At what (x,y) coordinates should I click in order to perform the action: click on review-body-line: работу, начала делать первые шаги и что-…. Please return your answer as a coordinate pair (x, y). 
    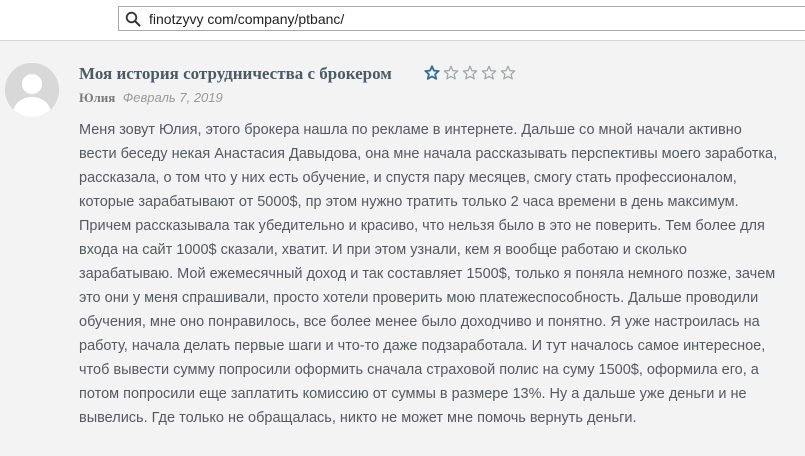
    Looking at the image, I should click on (422, 346).